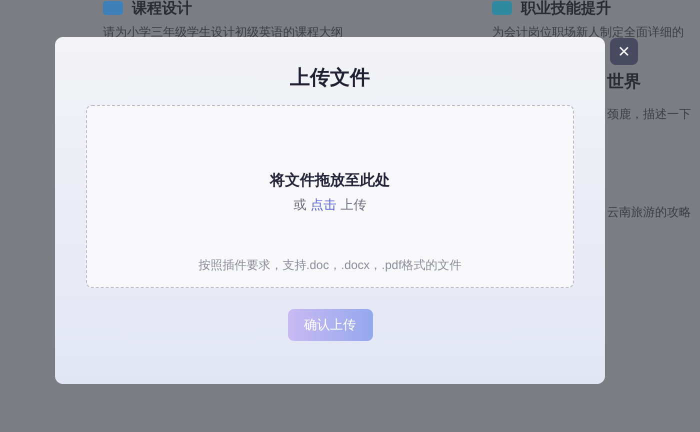 The width and height of the screenshot is (700, 432). I want to click on card-description: 云南旅游的攻略, so click(649, 212).